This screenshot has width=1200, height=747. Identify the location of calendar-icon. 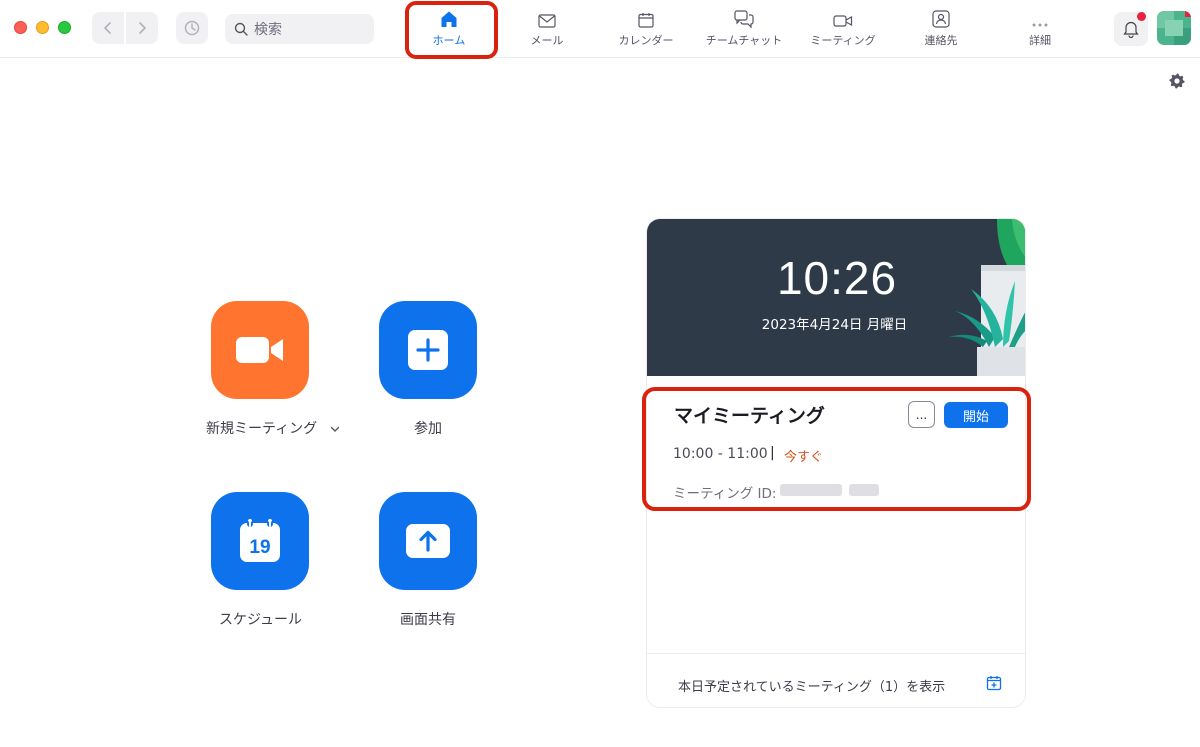
(646, 20).